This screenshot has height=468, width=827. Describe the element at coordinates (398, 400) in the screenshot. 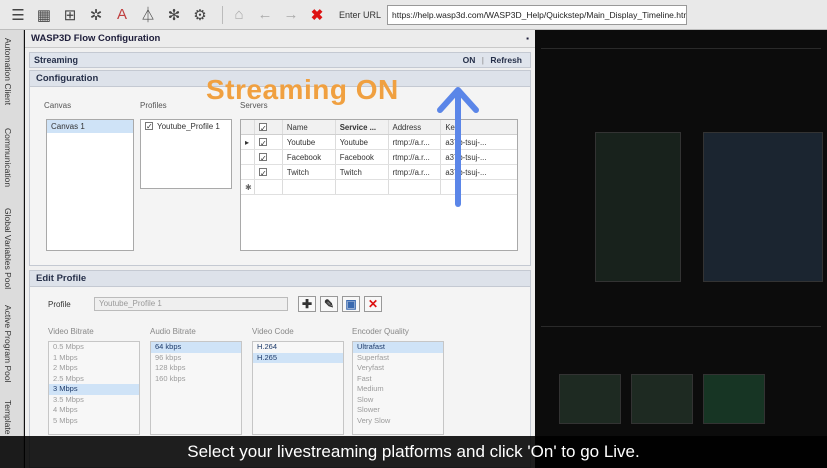

I see `encoder-quality-option: Slow` at that location.